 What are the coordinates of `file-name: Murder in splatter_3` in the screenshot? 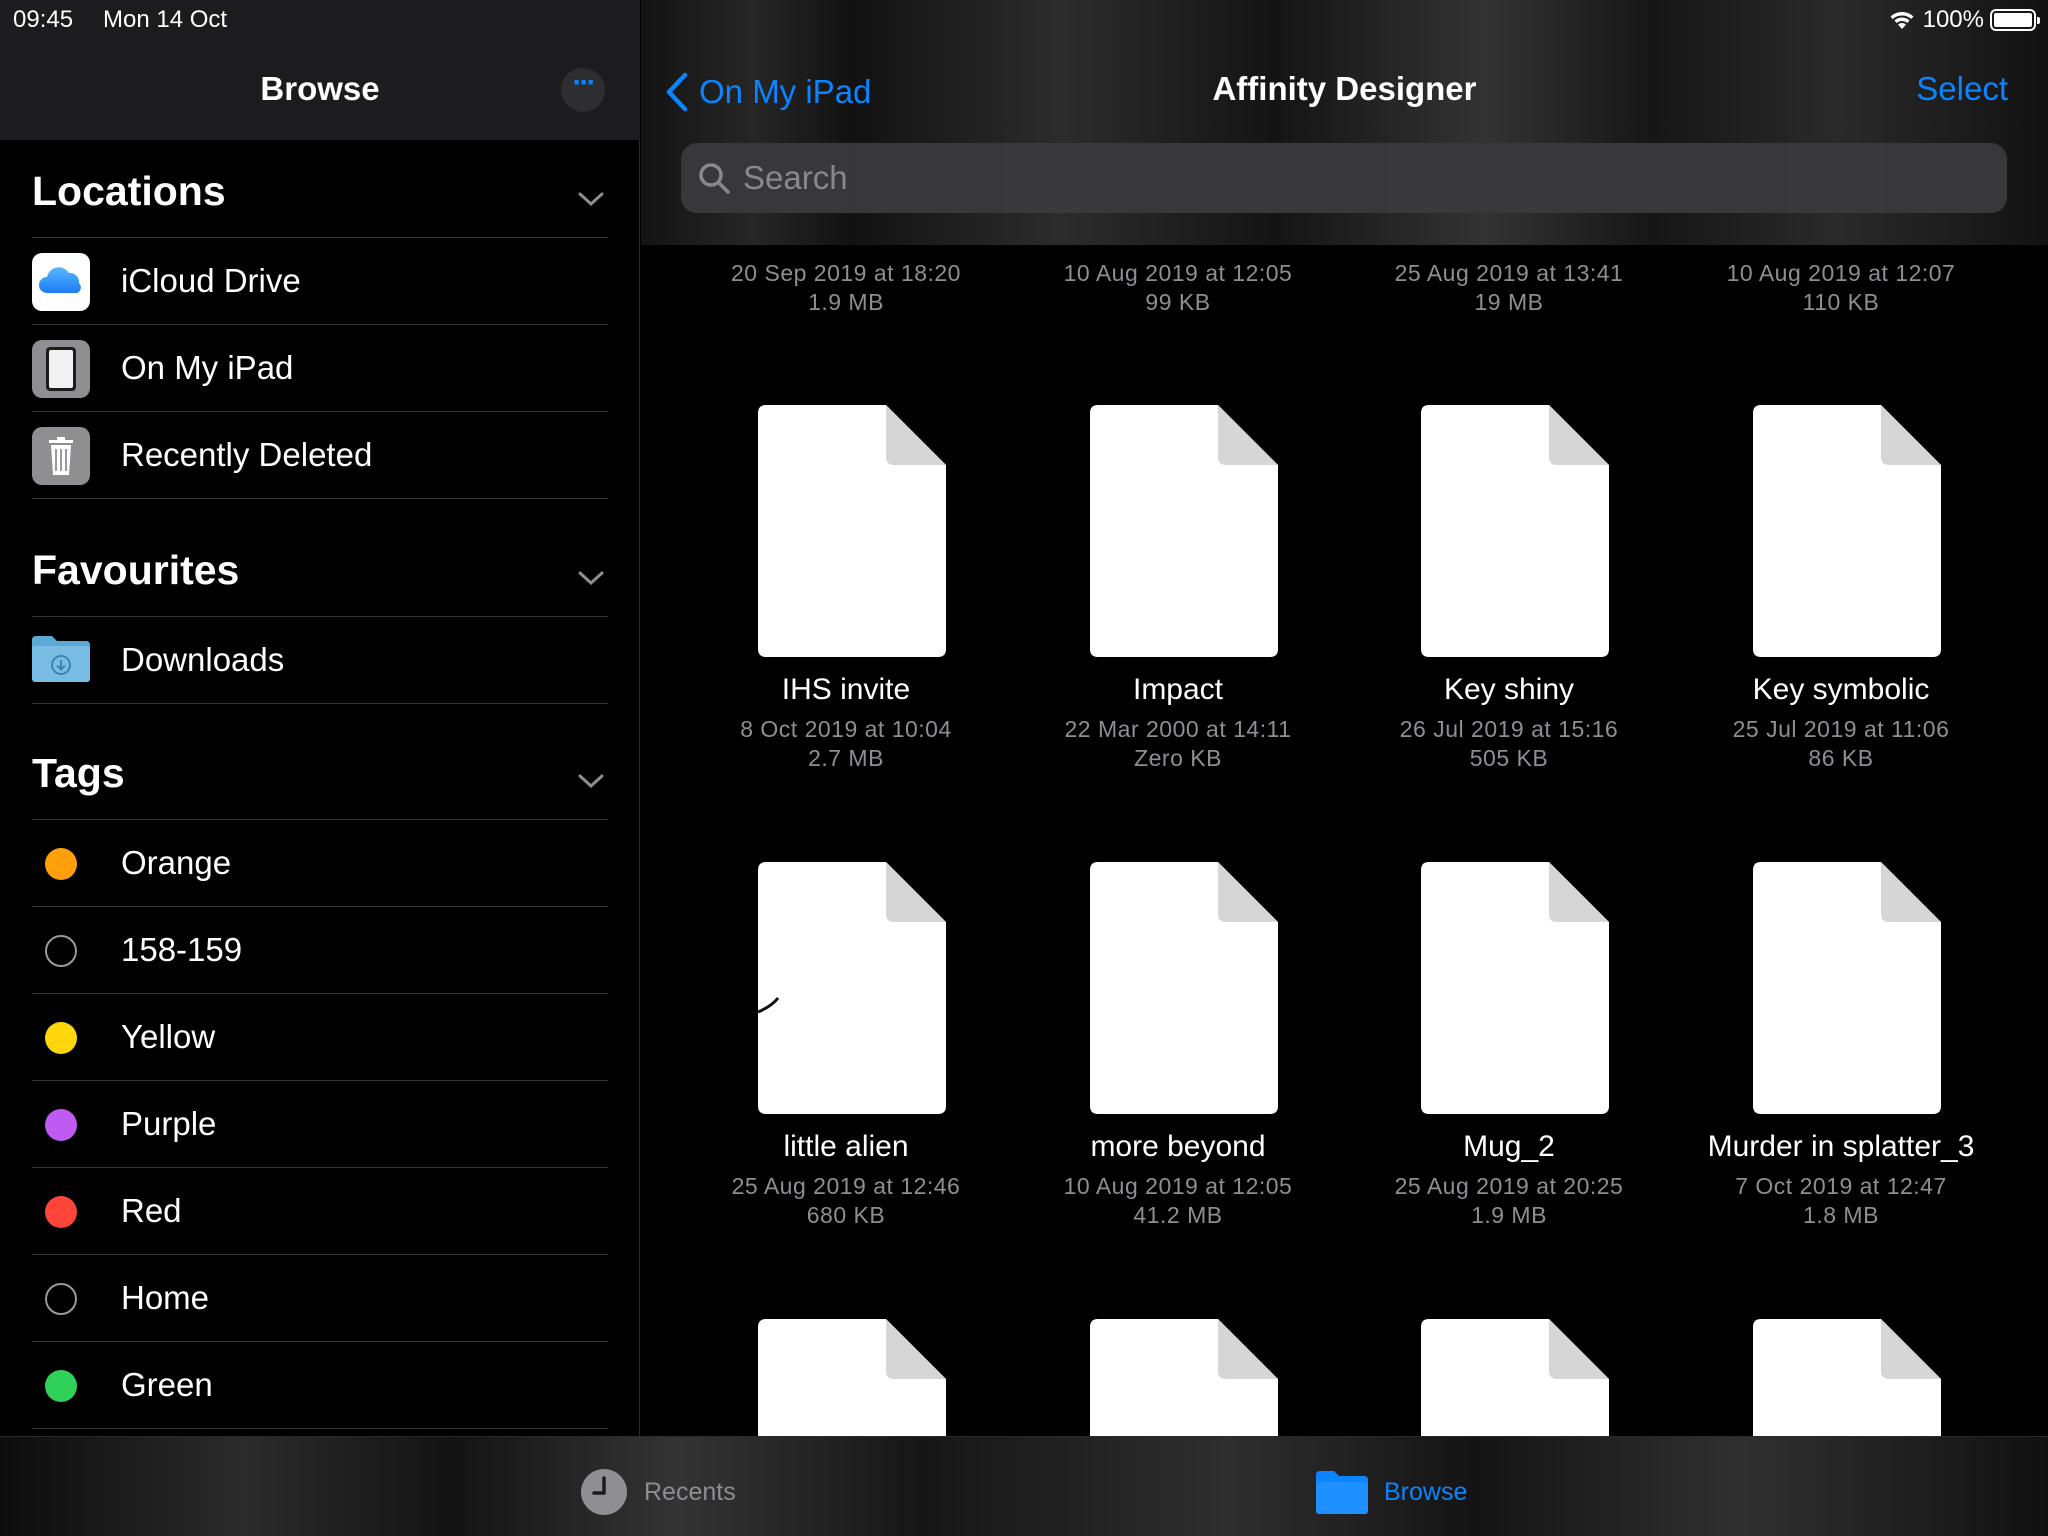 It's located at (1841, 1146).